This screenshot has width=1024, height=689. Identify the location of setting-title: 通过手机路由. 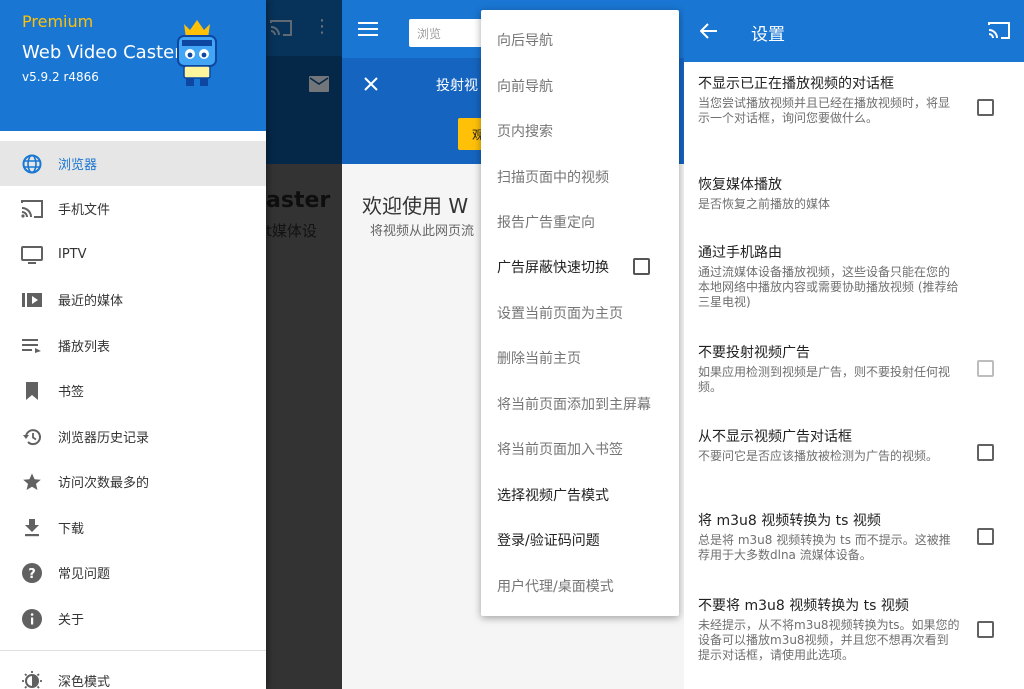
(740, 253).